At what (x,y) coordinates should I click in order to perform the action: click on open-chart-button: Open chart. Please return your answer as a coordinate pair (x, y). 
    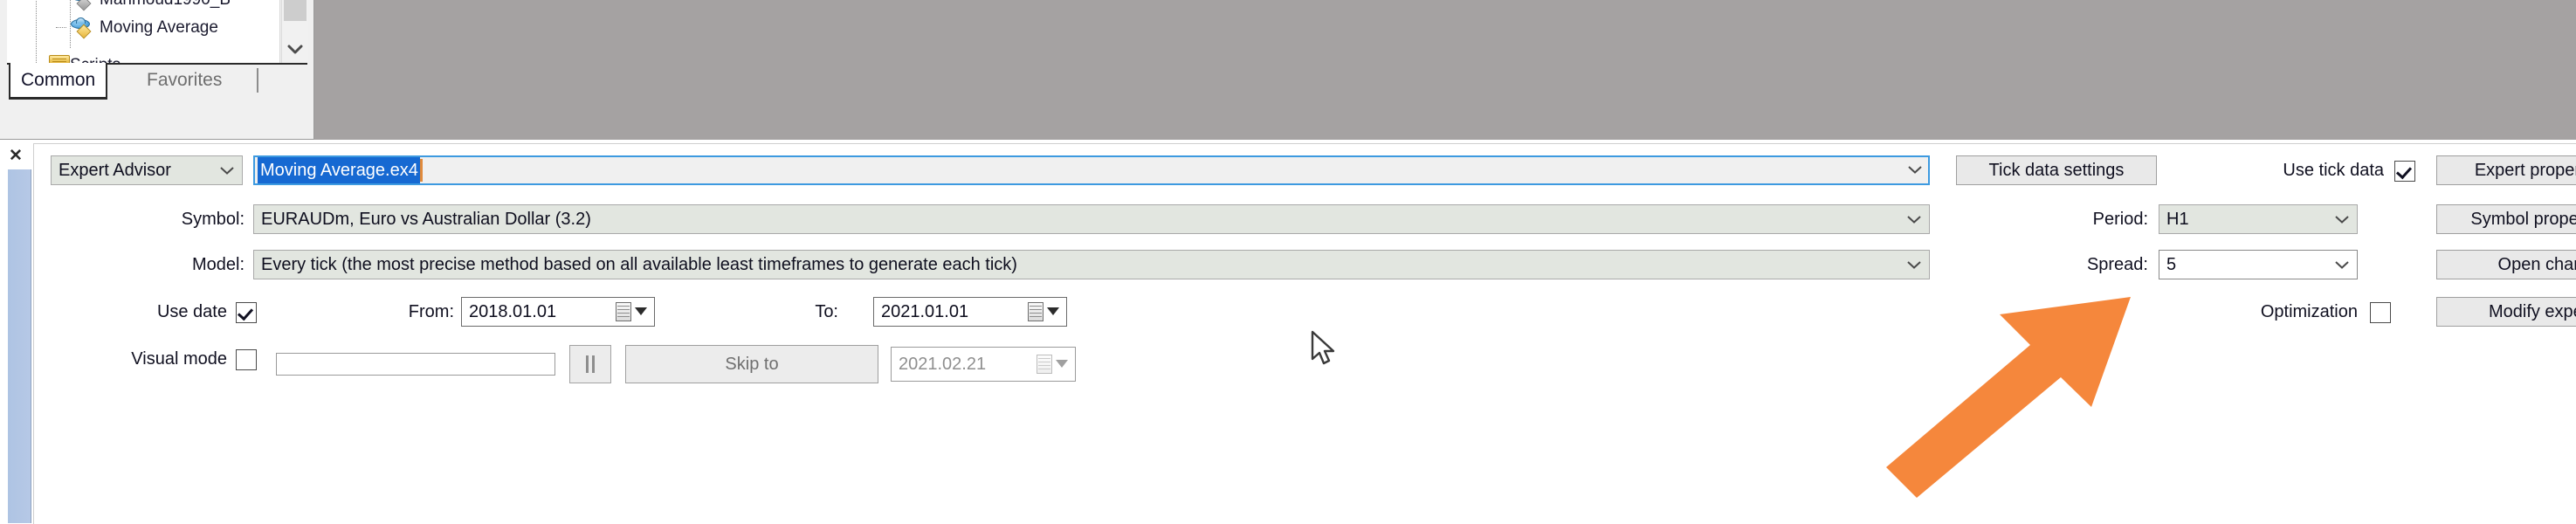
    Looking at the image, I should click on (2506, 264).